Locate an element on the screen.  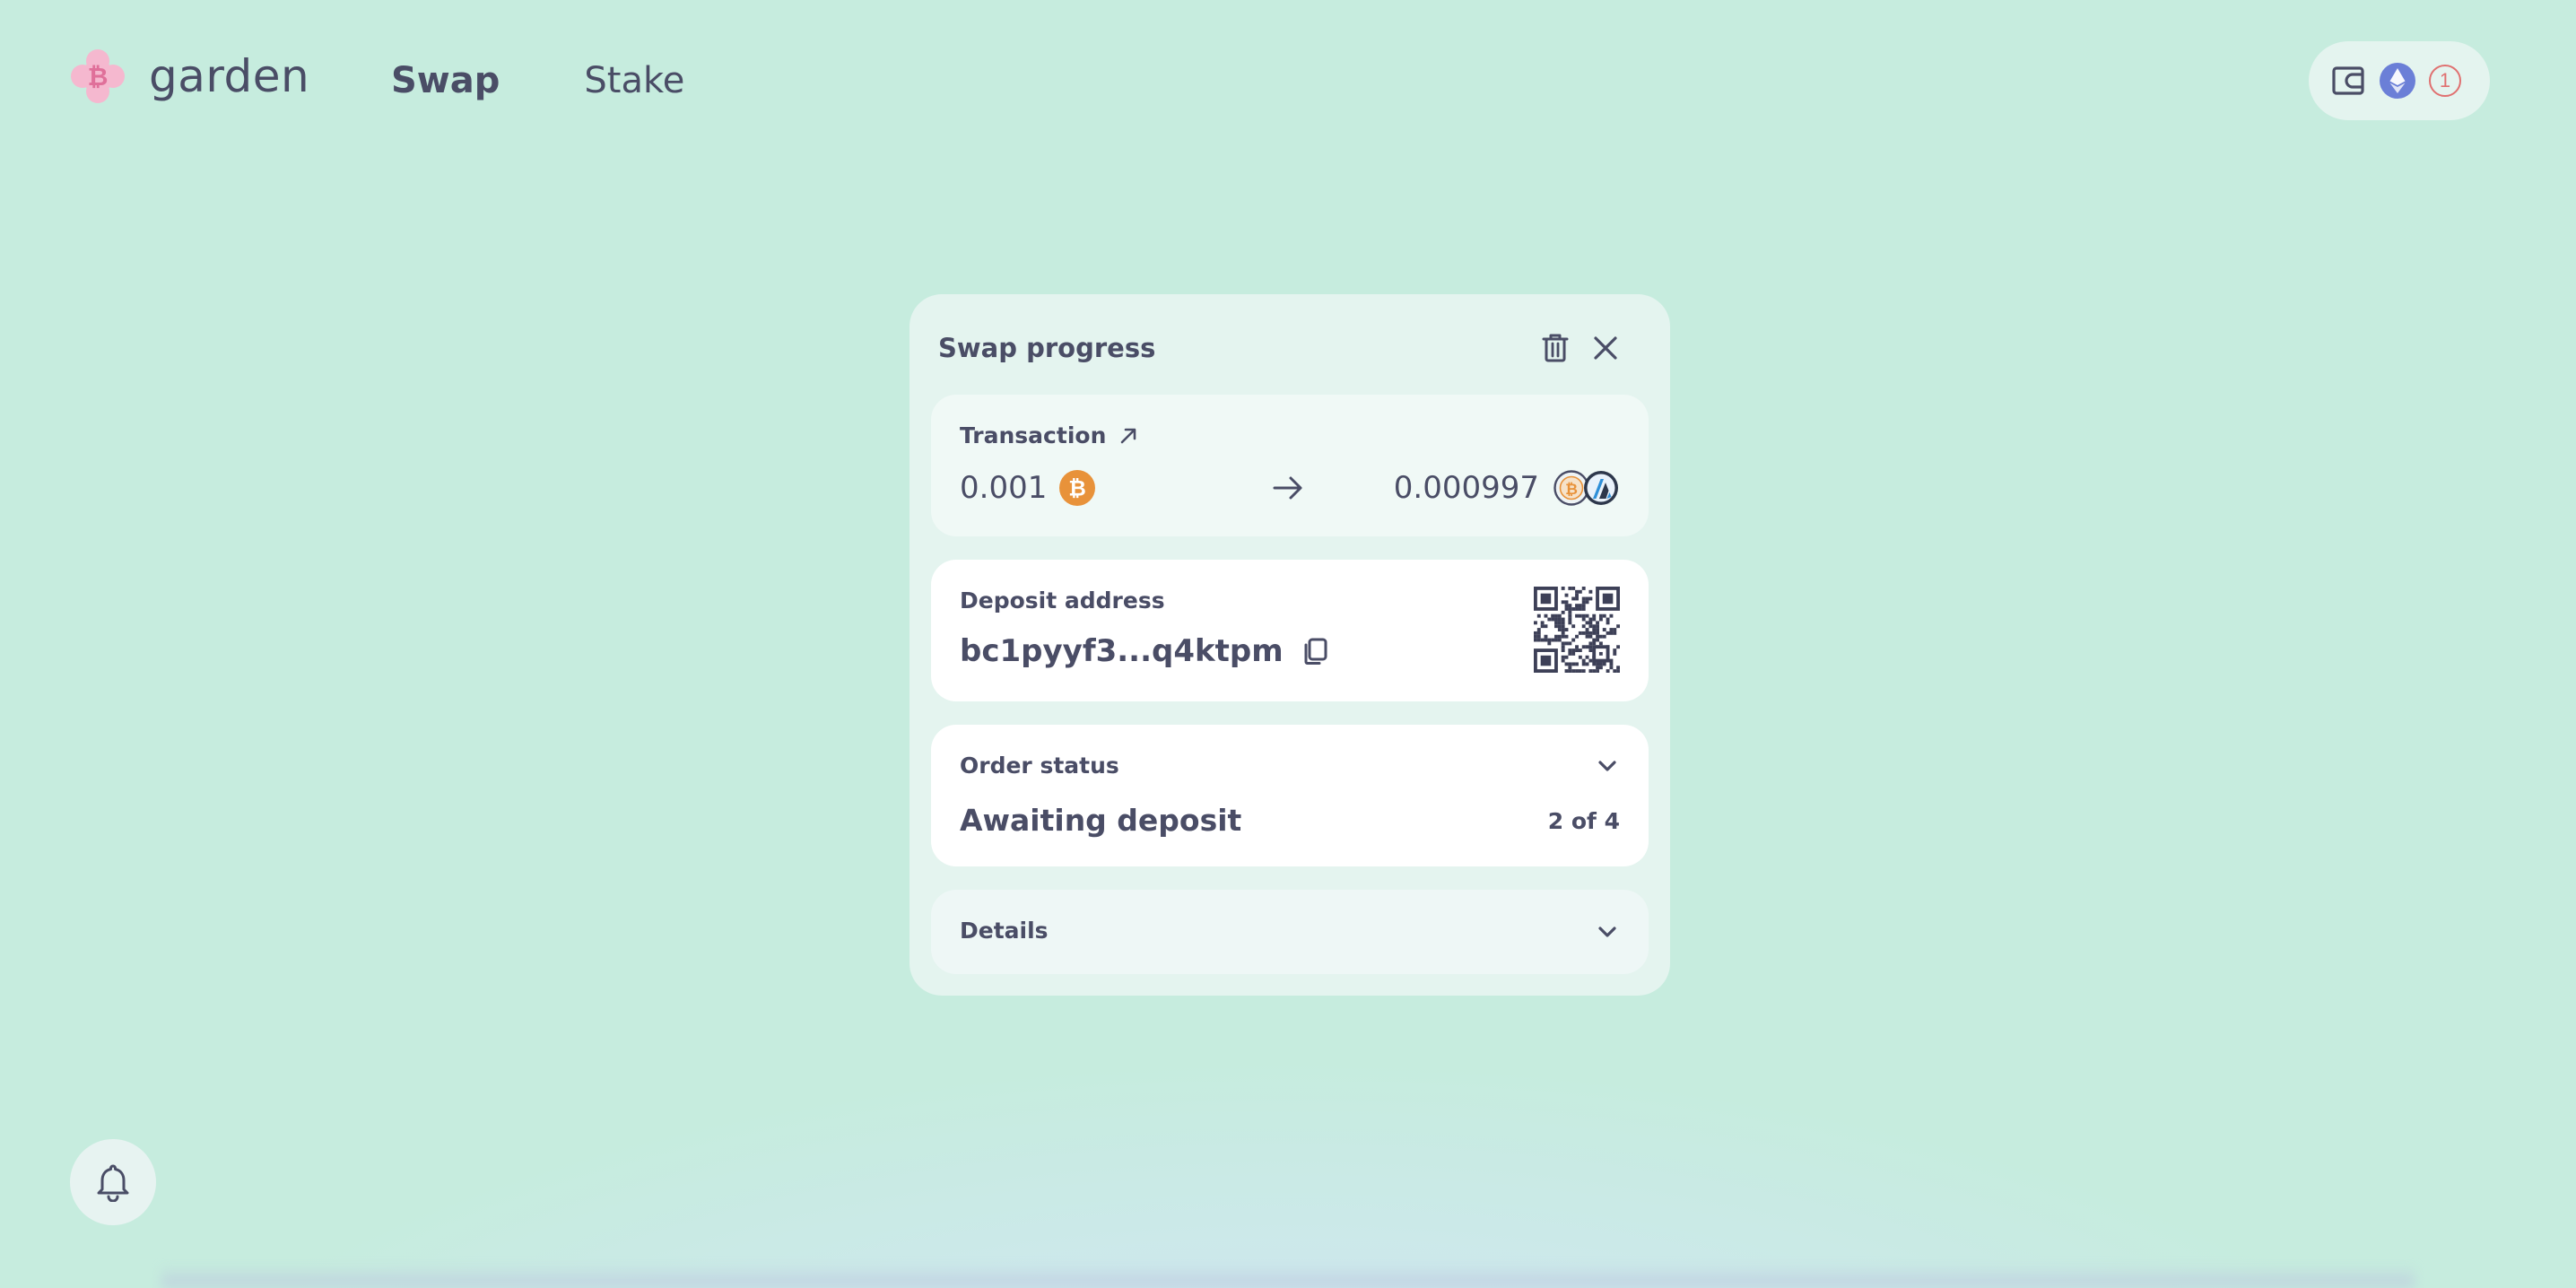
wallet-button: 1 is located at coordinates (2399, 80).